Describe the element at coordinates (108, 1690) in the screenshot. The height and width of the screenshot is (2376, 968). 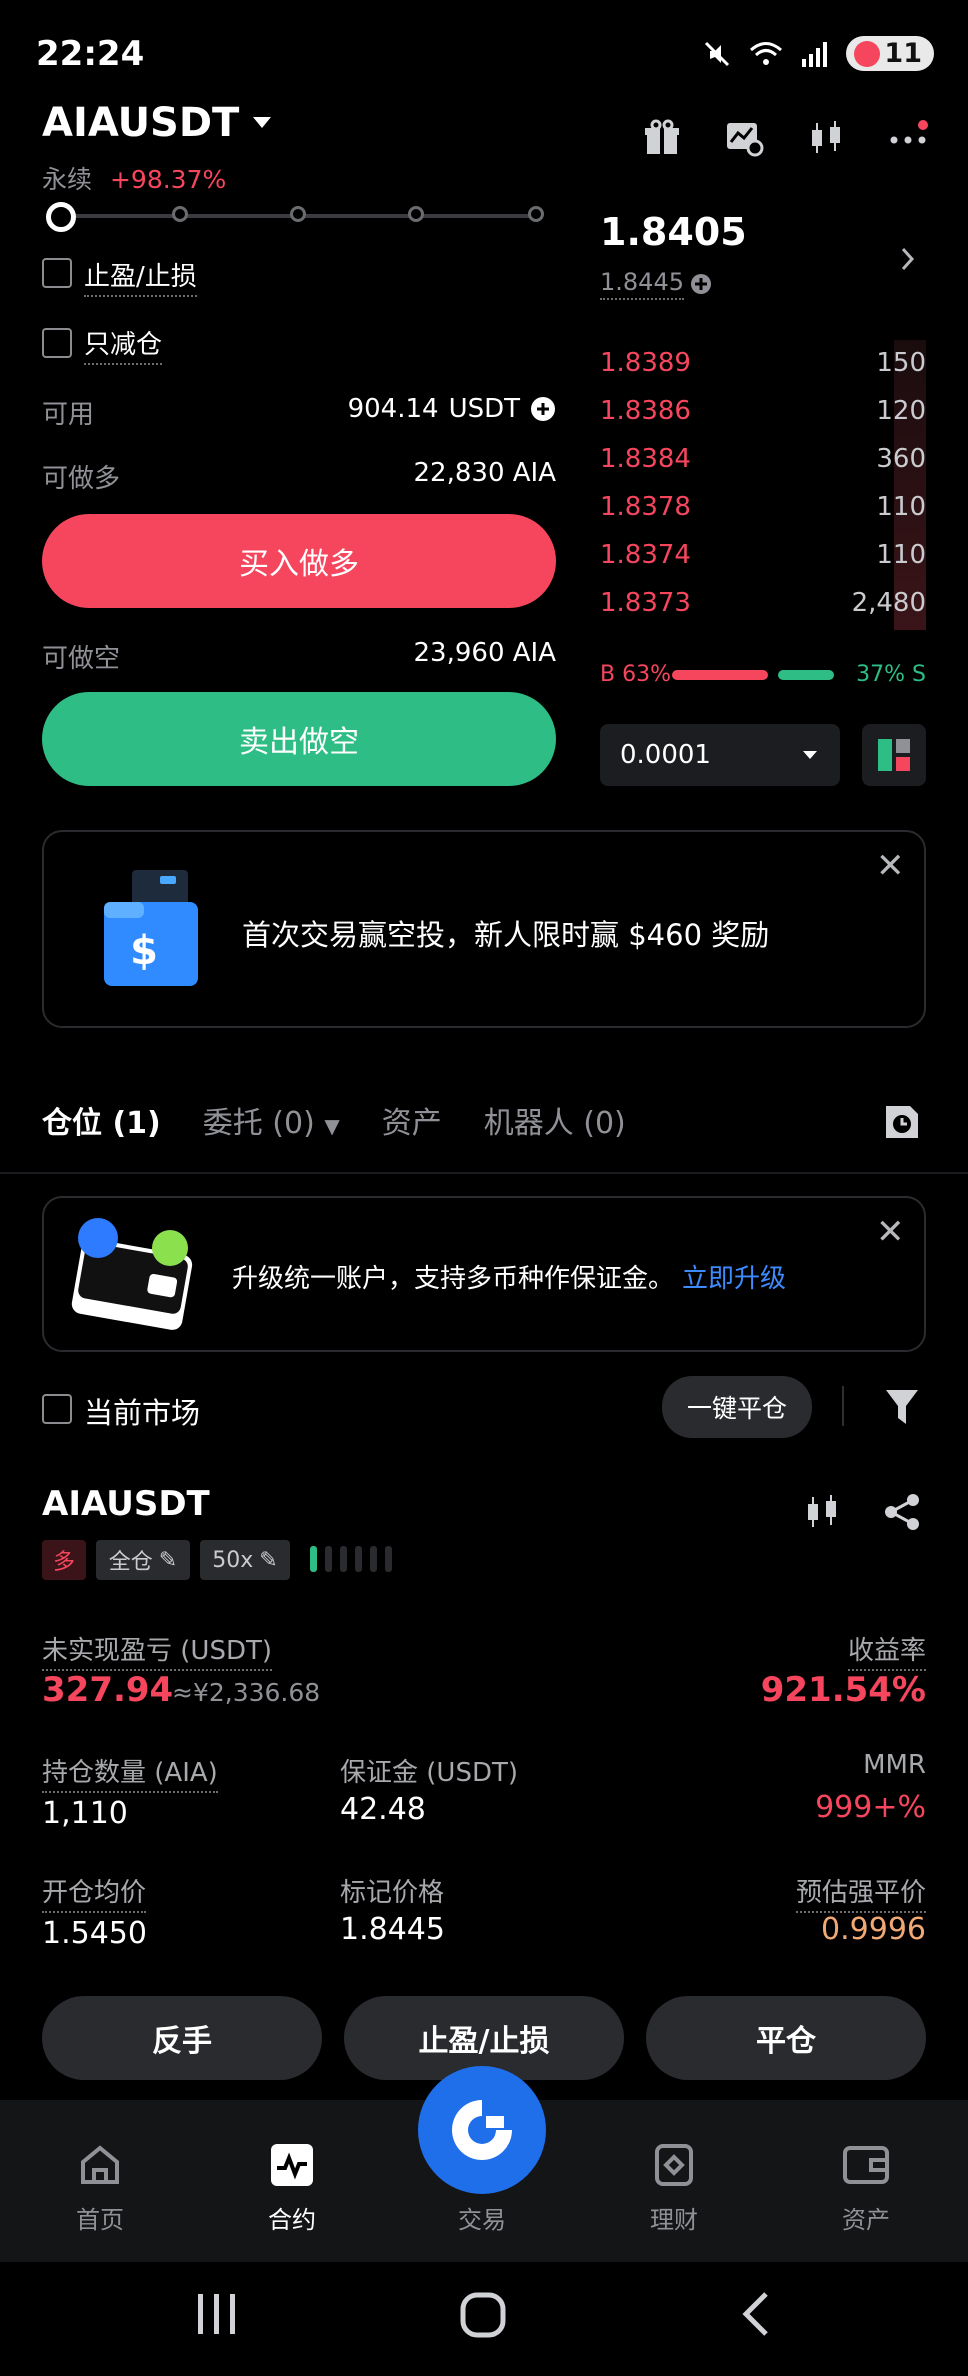
I see `upnl-value: 327.94` at that location.